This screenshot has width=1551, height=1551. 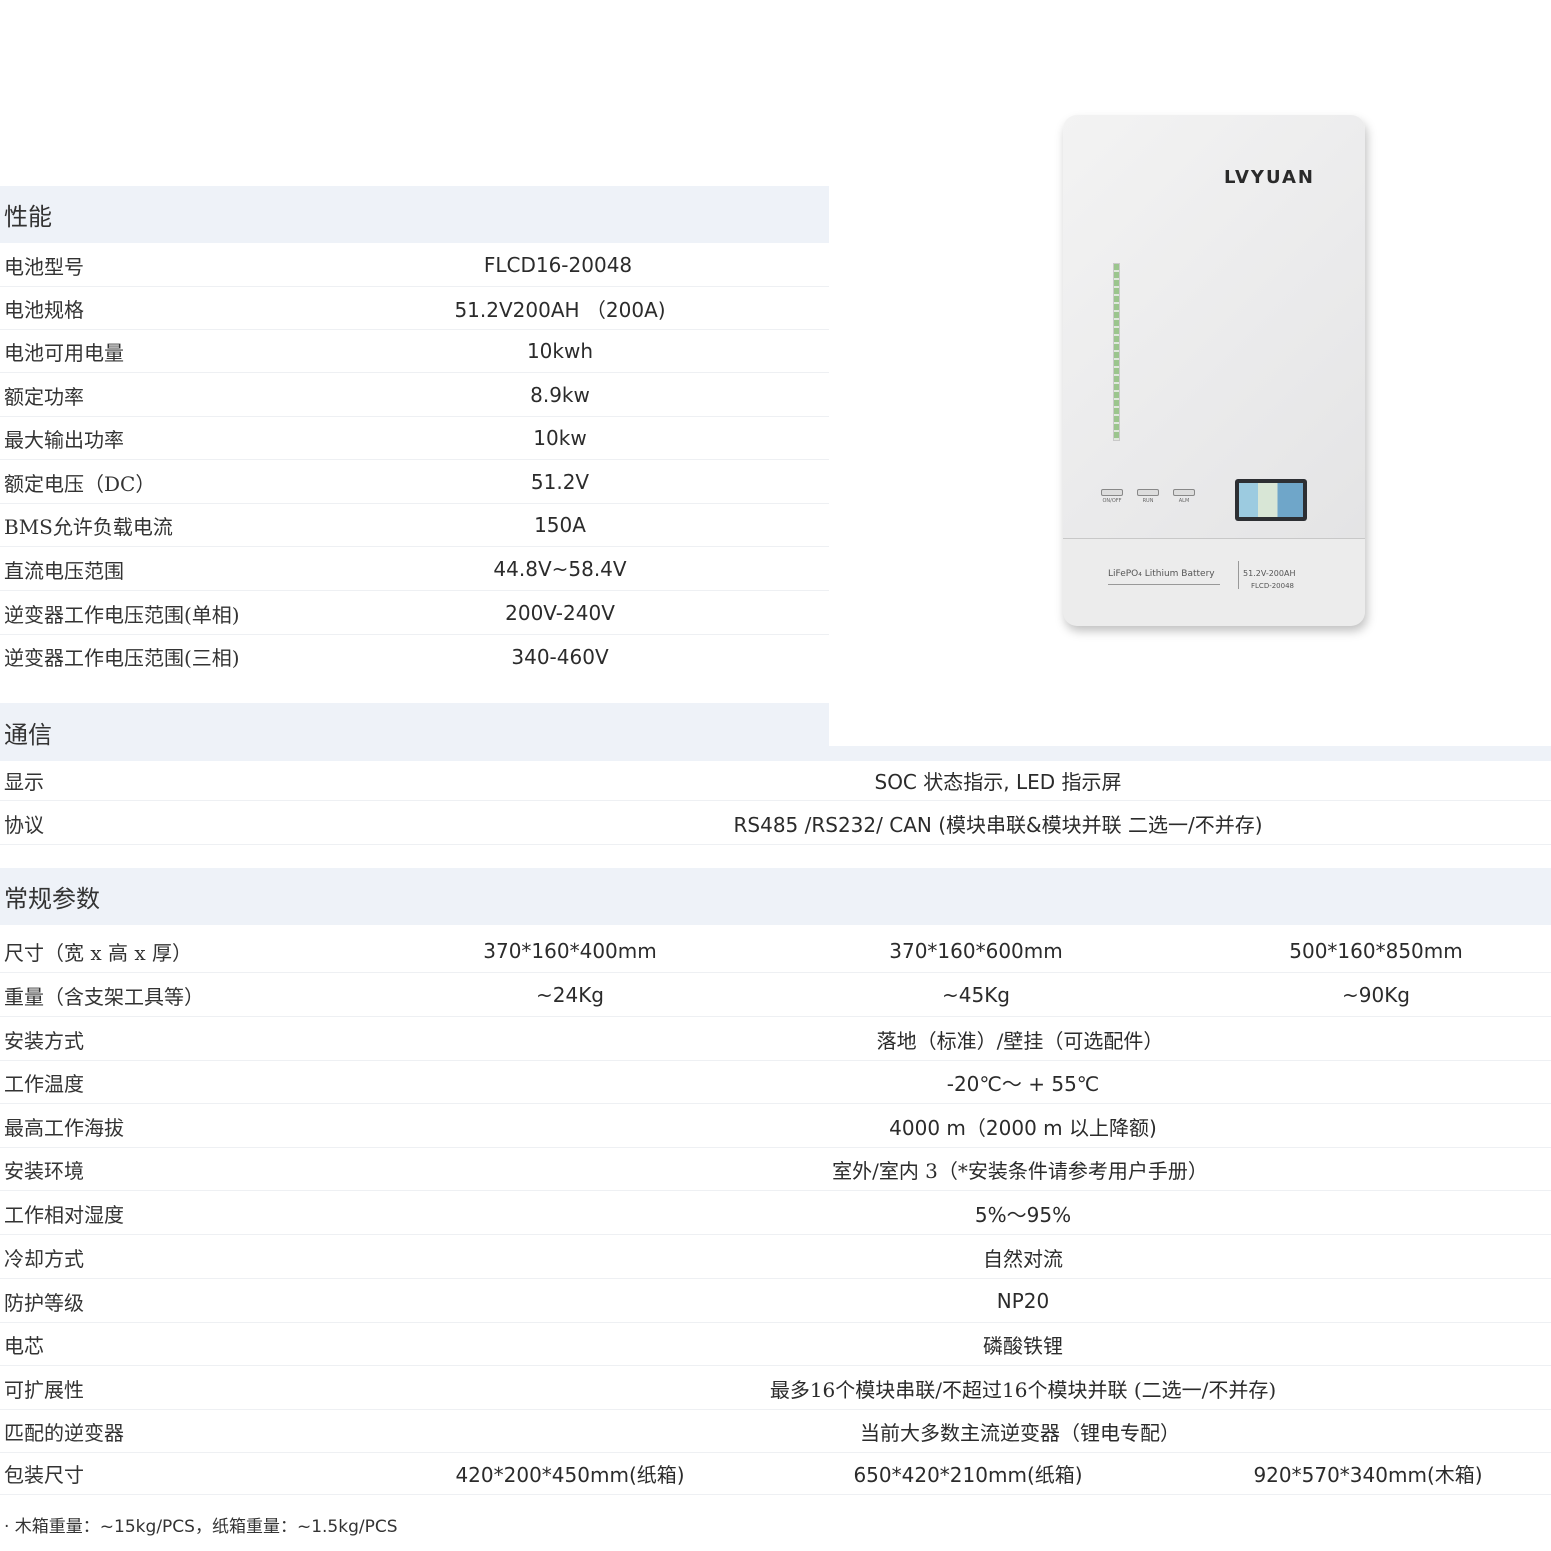 I want to click on alarm-indicator: ALM, so click(x=1184, y=496).